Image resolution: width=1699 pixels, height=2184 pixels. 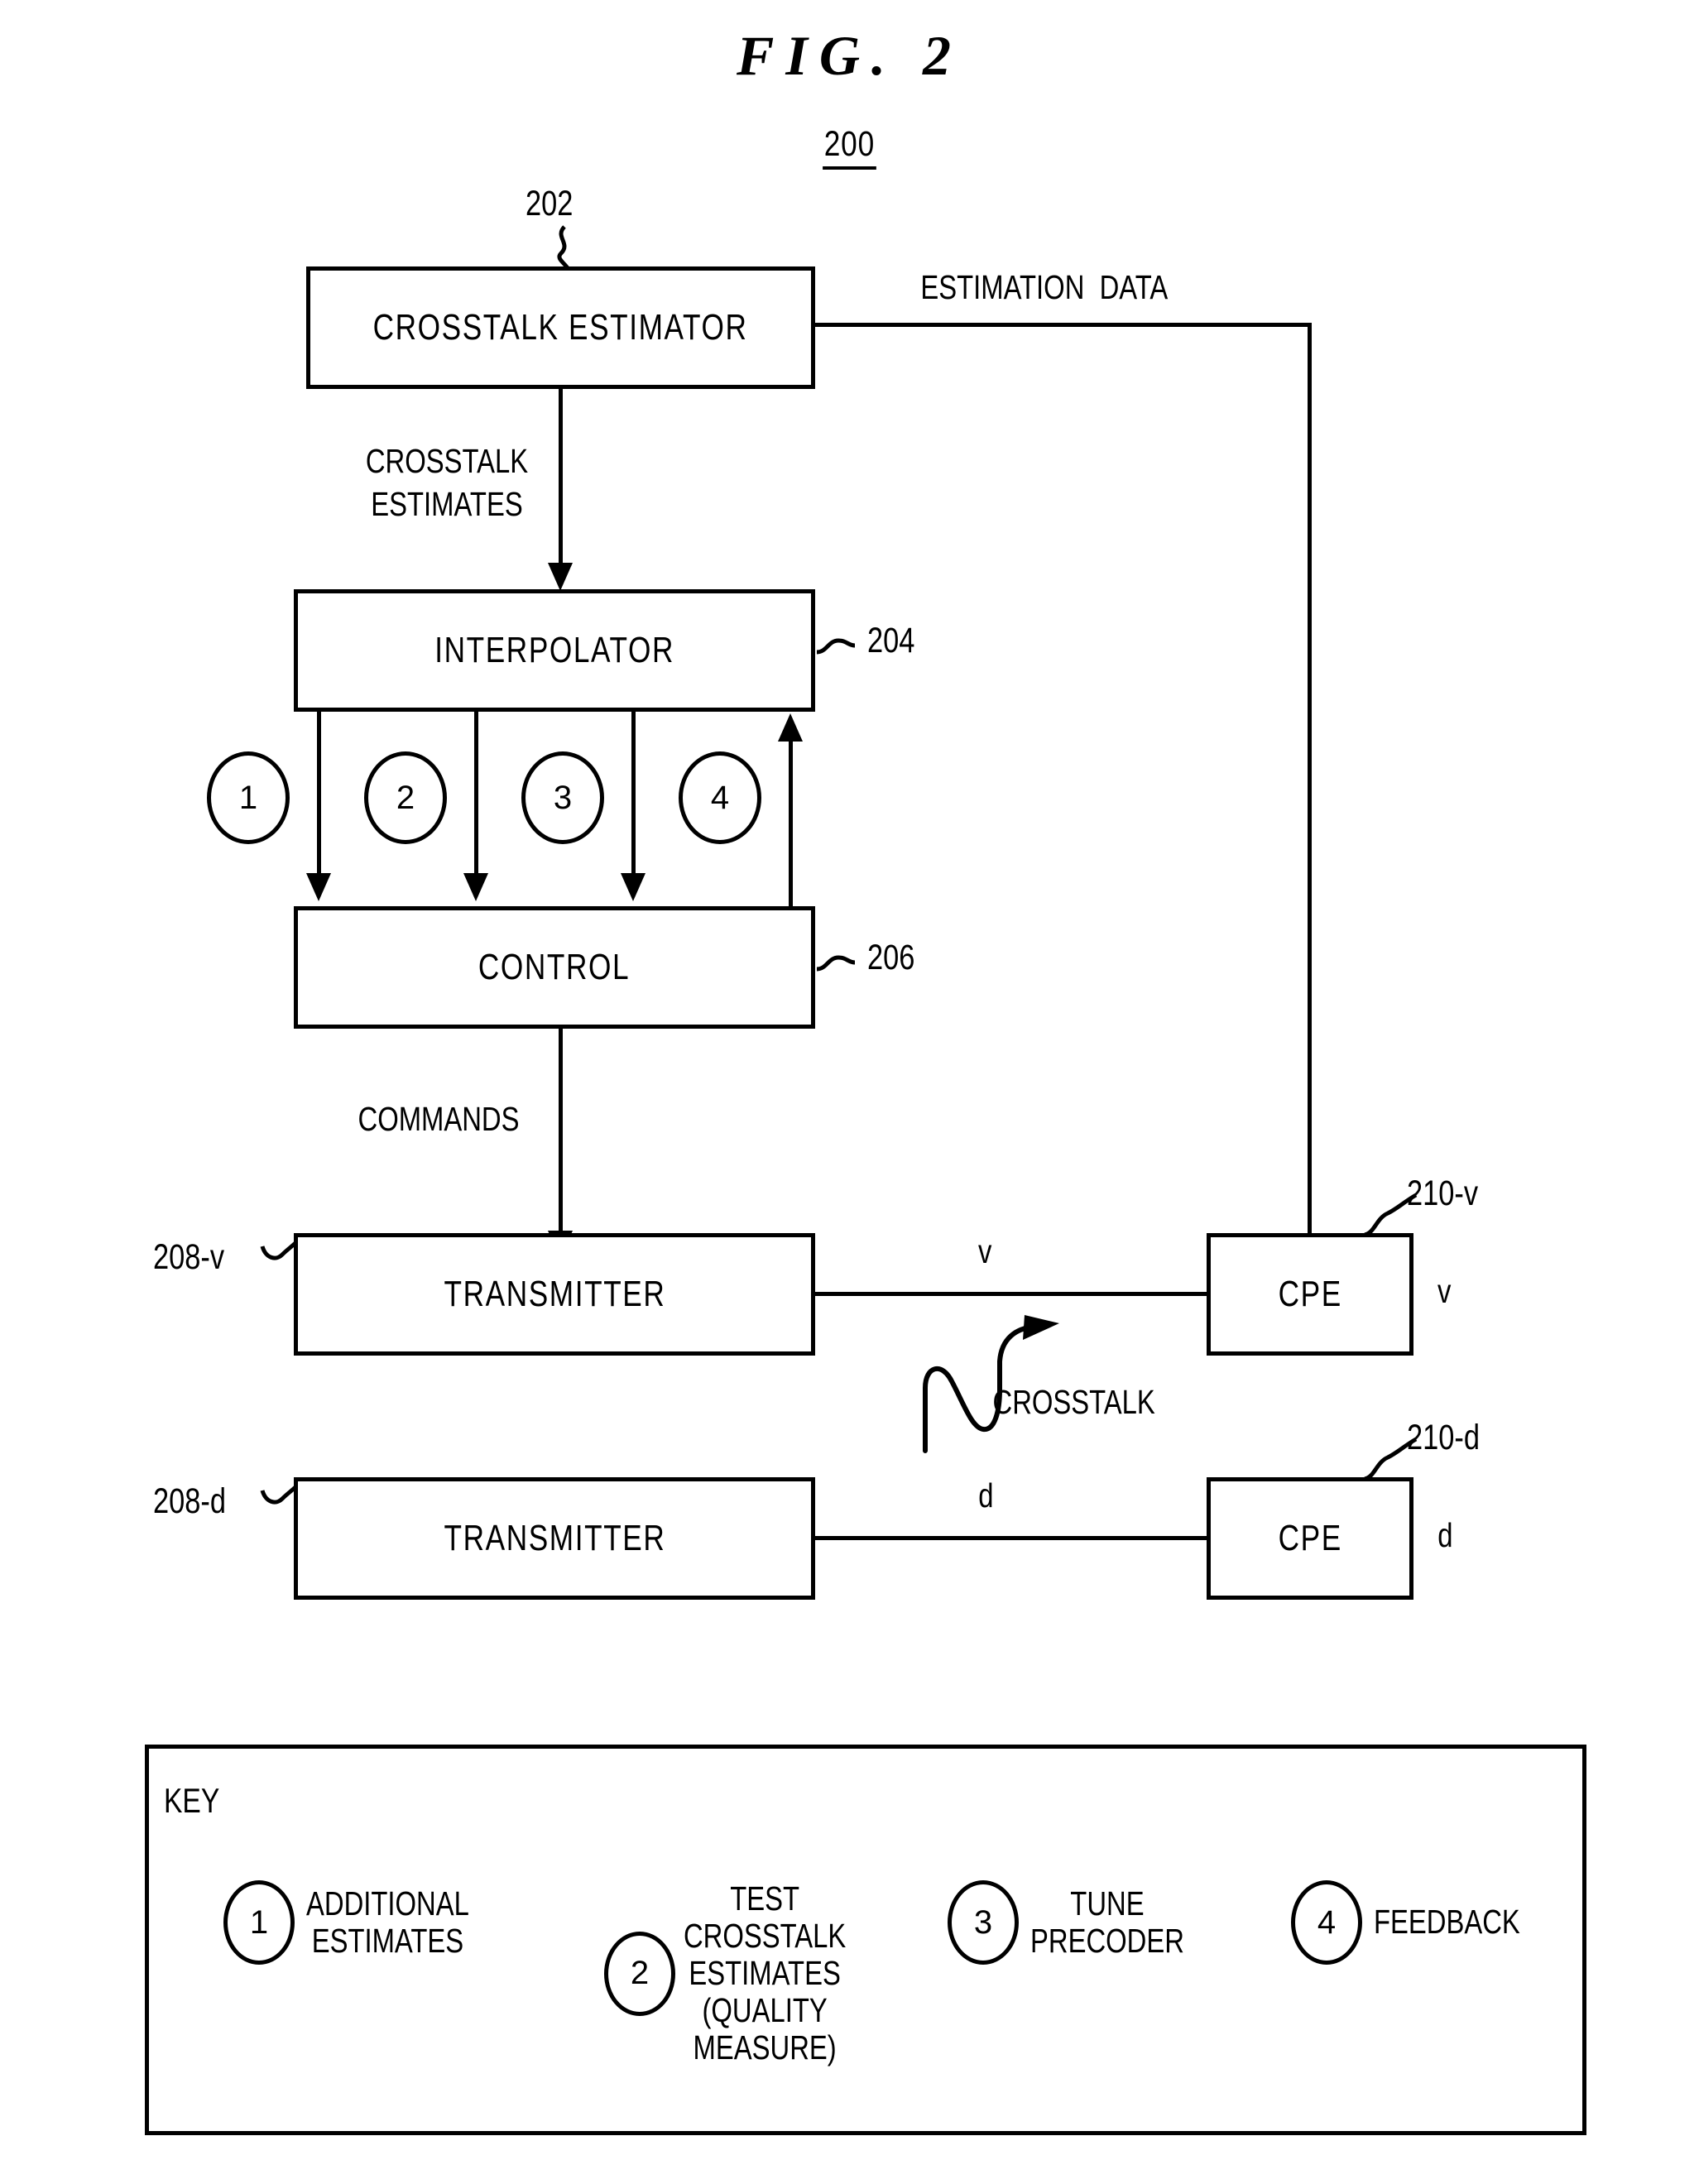 I want to click on key-circle-2-num: 2, so click(x=640, y=1973).